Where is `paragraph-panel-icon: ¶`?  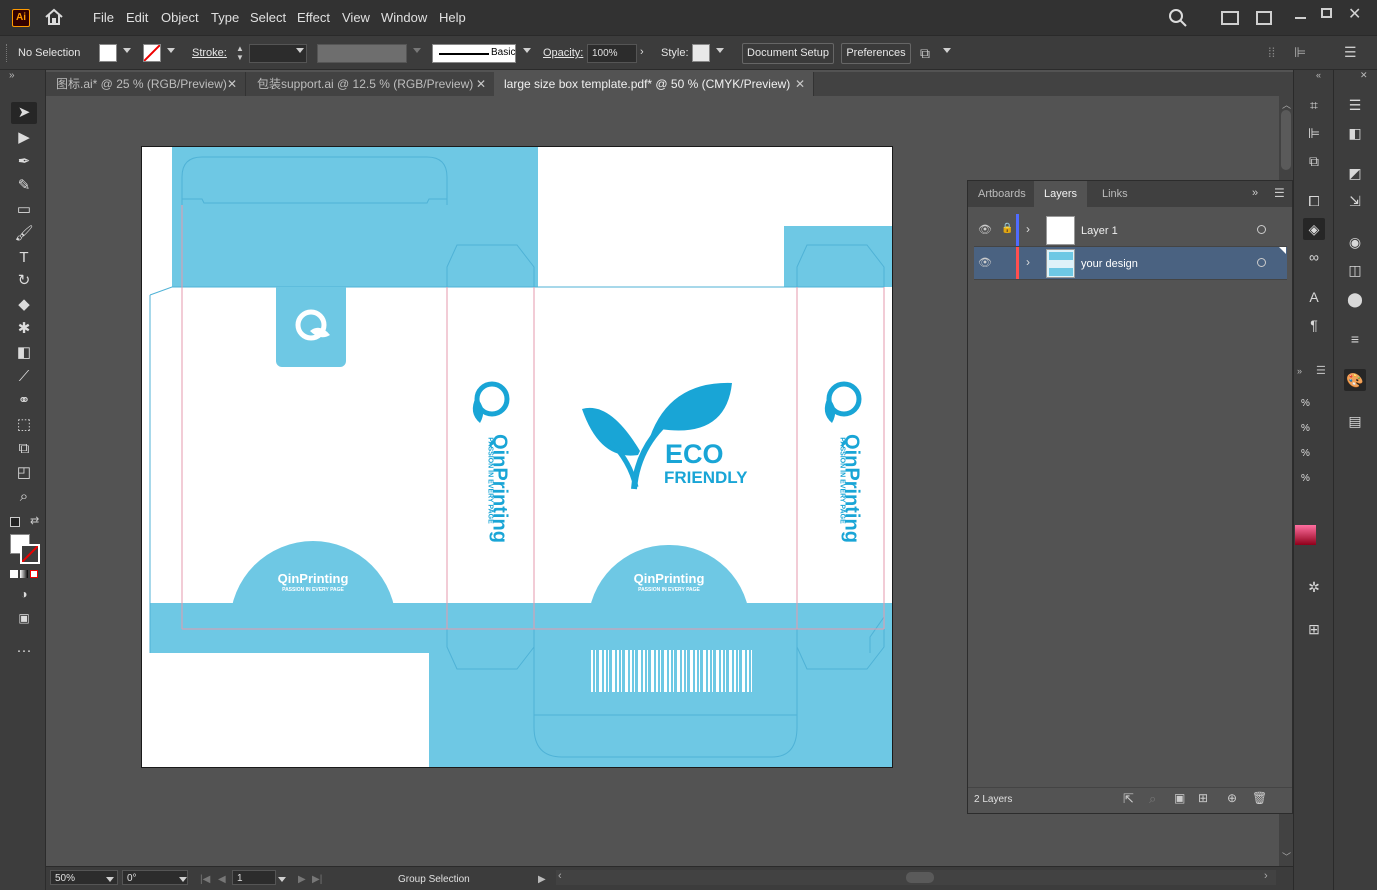 paragraph-panel-icon: ¶ is located at coordinates (1314, 325).